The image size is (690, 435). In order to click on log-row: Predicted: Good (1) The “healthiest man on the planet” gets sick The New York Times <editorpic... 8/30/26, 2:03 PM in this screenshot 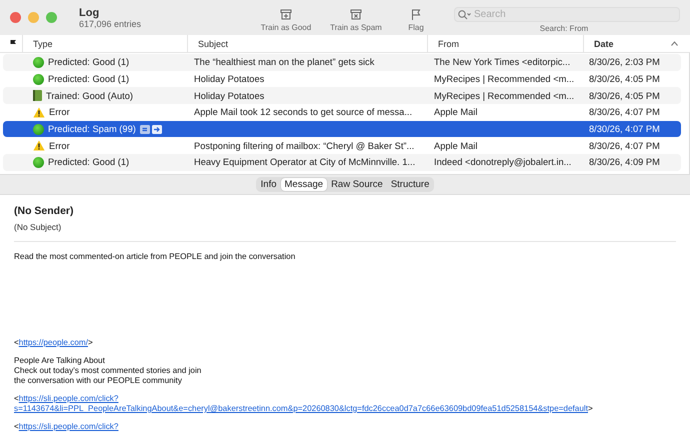, I will do `click(342, 62)`.